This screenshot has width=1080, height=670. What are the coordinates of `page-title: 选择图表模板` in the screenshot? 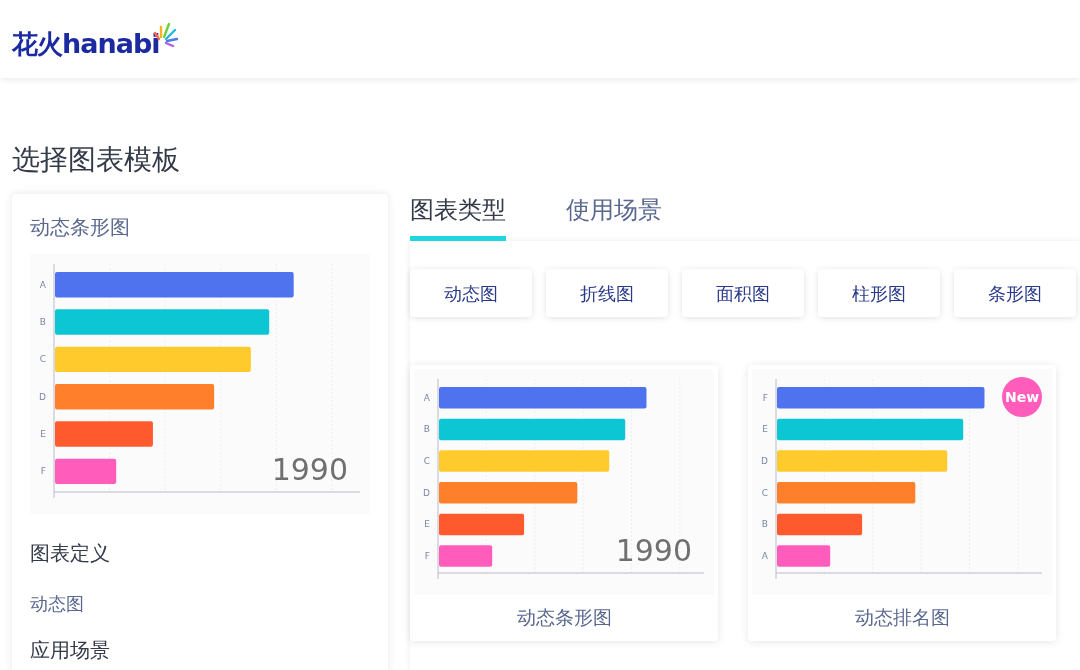 It's located at (96, 160).